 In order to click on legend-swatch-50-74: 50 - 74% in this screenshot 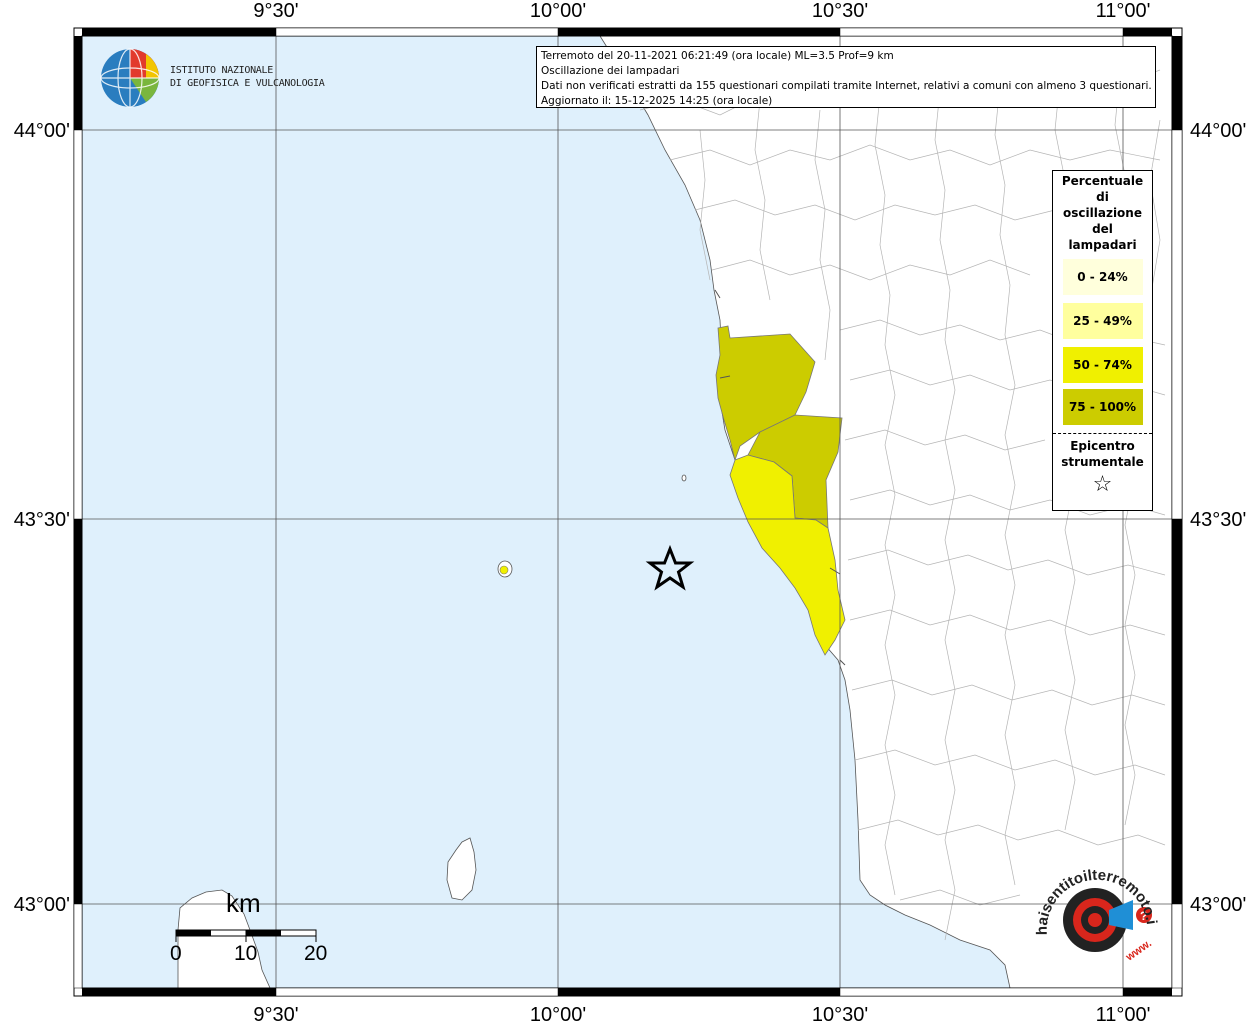, I will do `click(1102, 365)`.